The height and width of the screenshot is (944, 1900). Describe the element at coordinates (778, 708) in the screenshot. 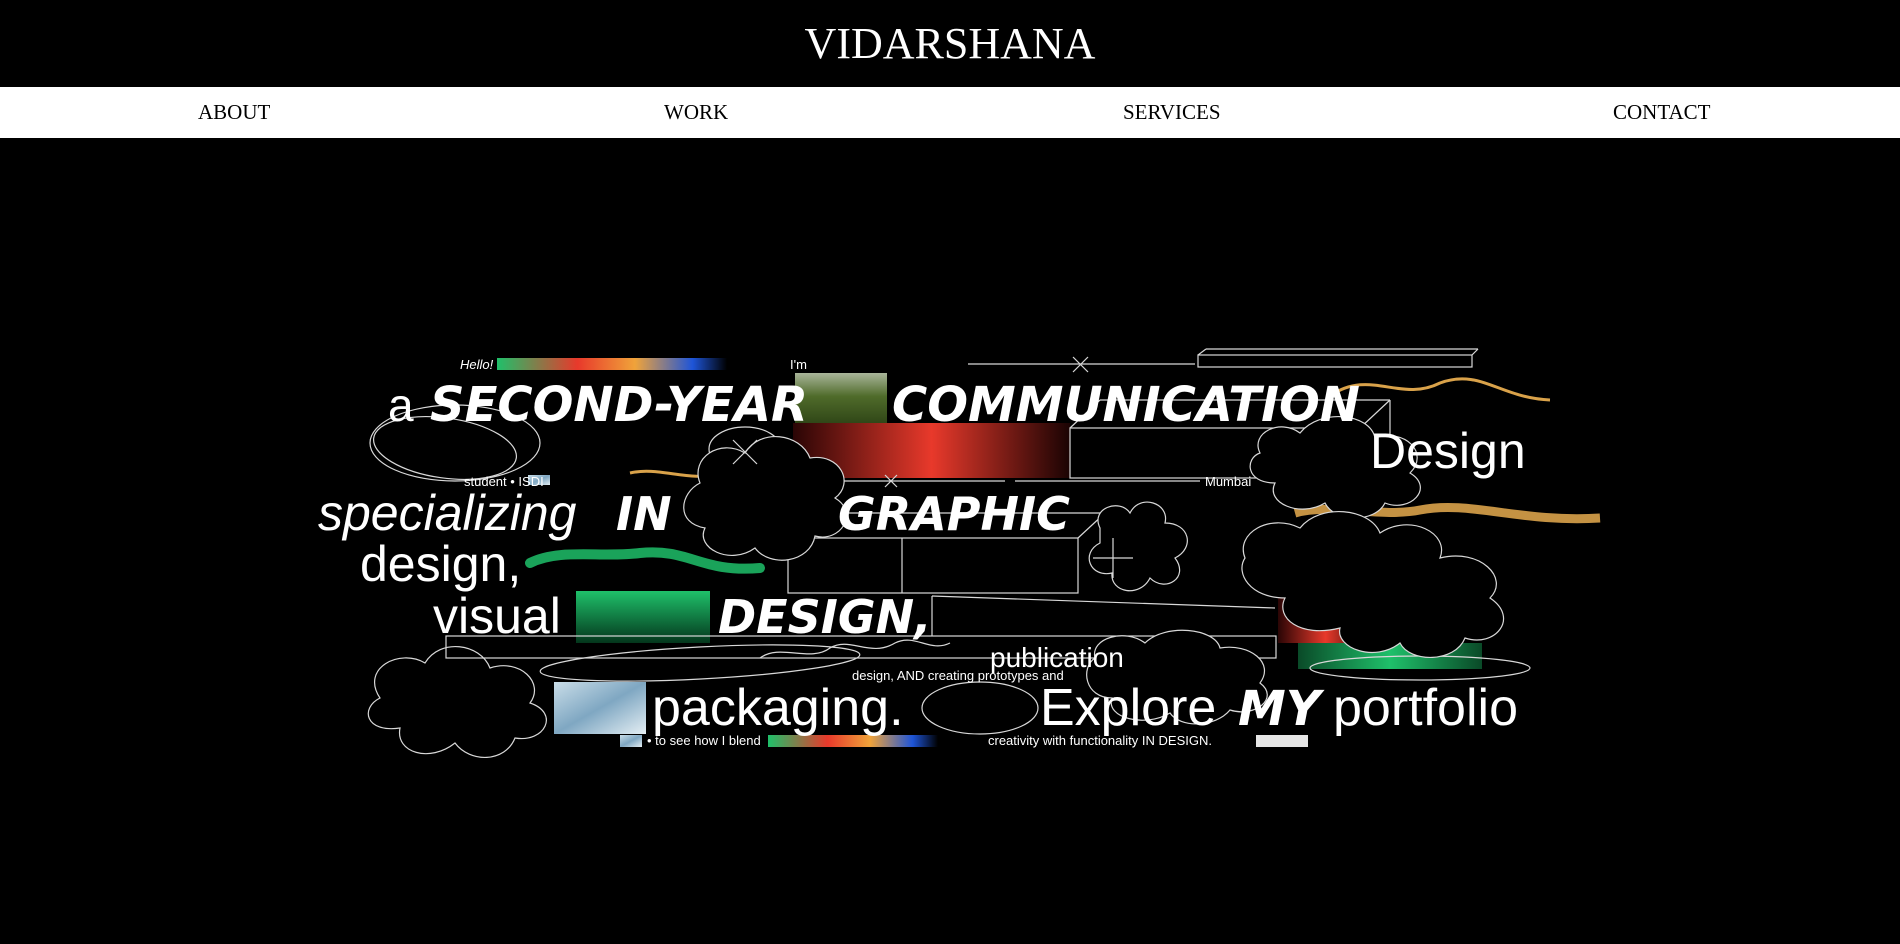

I see `word-packaging: packaging.` at that location.